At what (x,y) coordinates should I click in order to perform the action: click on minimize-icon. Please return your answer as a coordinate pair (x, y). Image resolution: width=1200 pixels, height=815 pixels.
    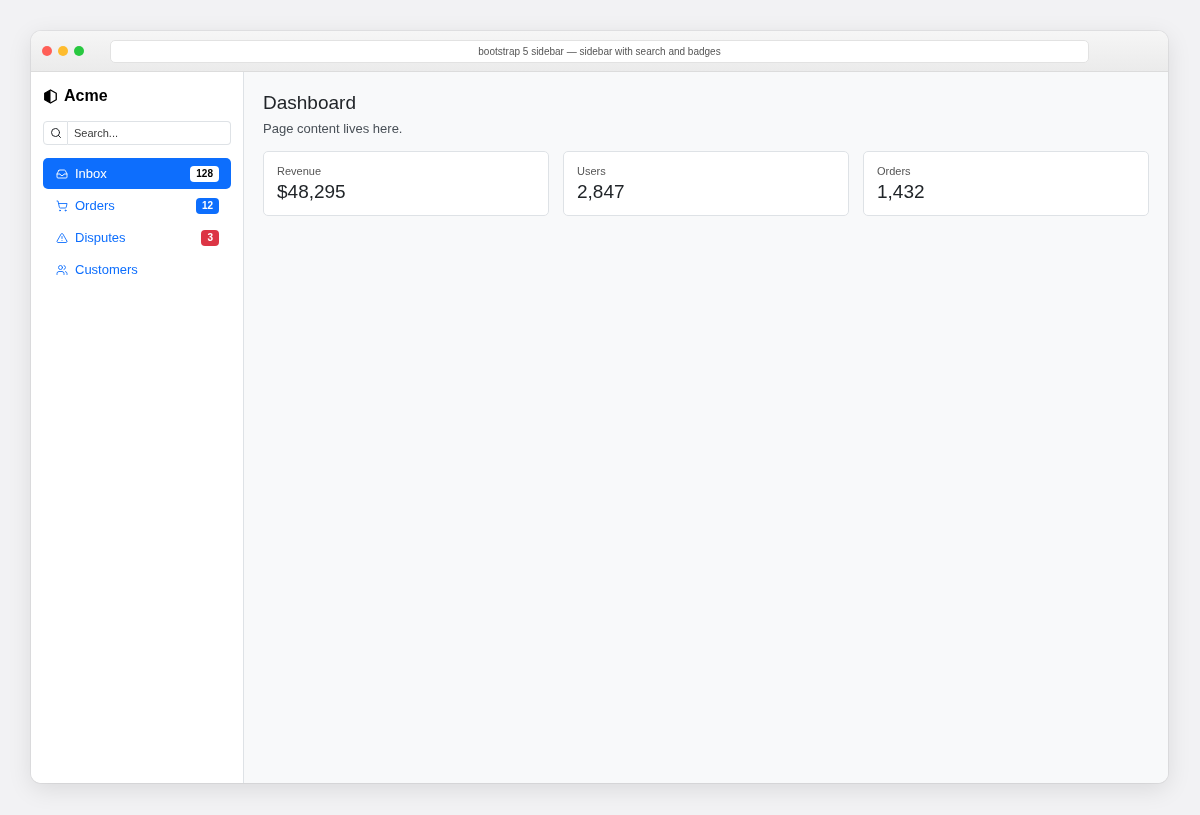
    Looking at the image, I should click on (63, 51).